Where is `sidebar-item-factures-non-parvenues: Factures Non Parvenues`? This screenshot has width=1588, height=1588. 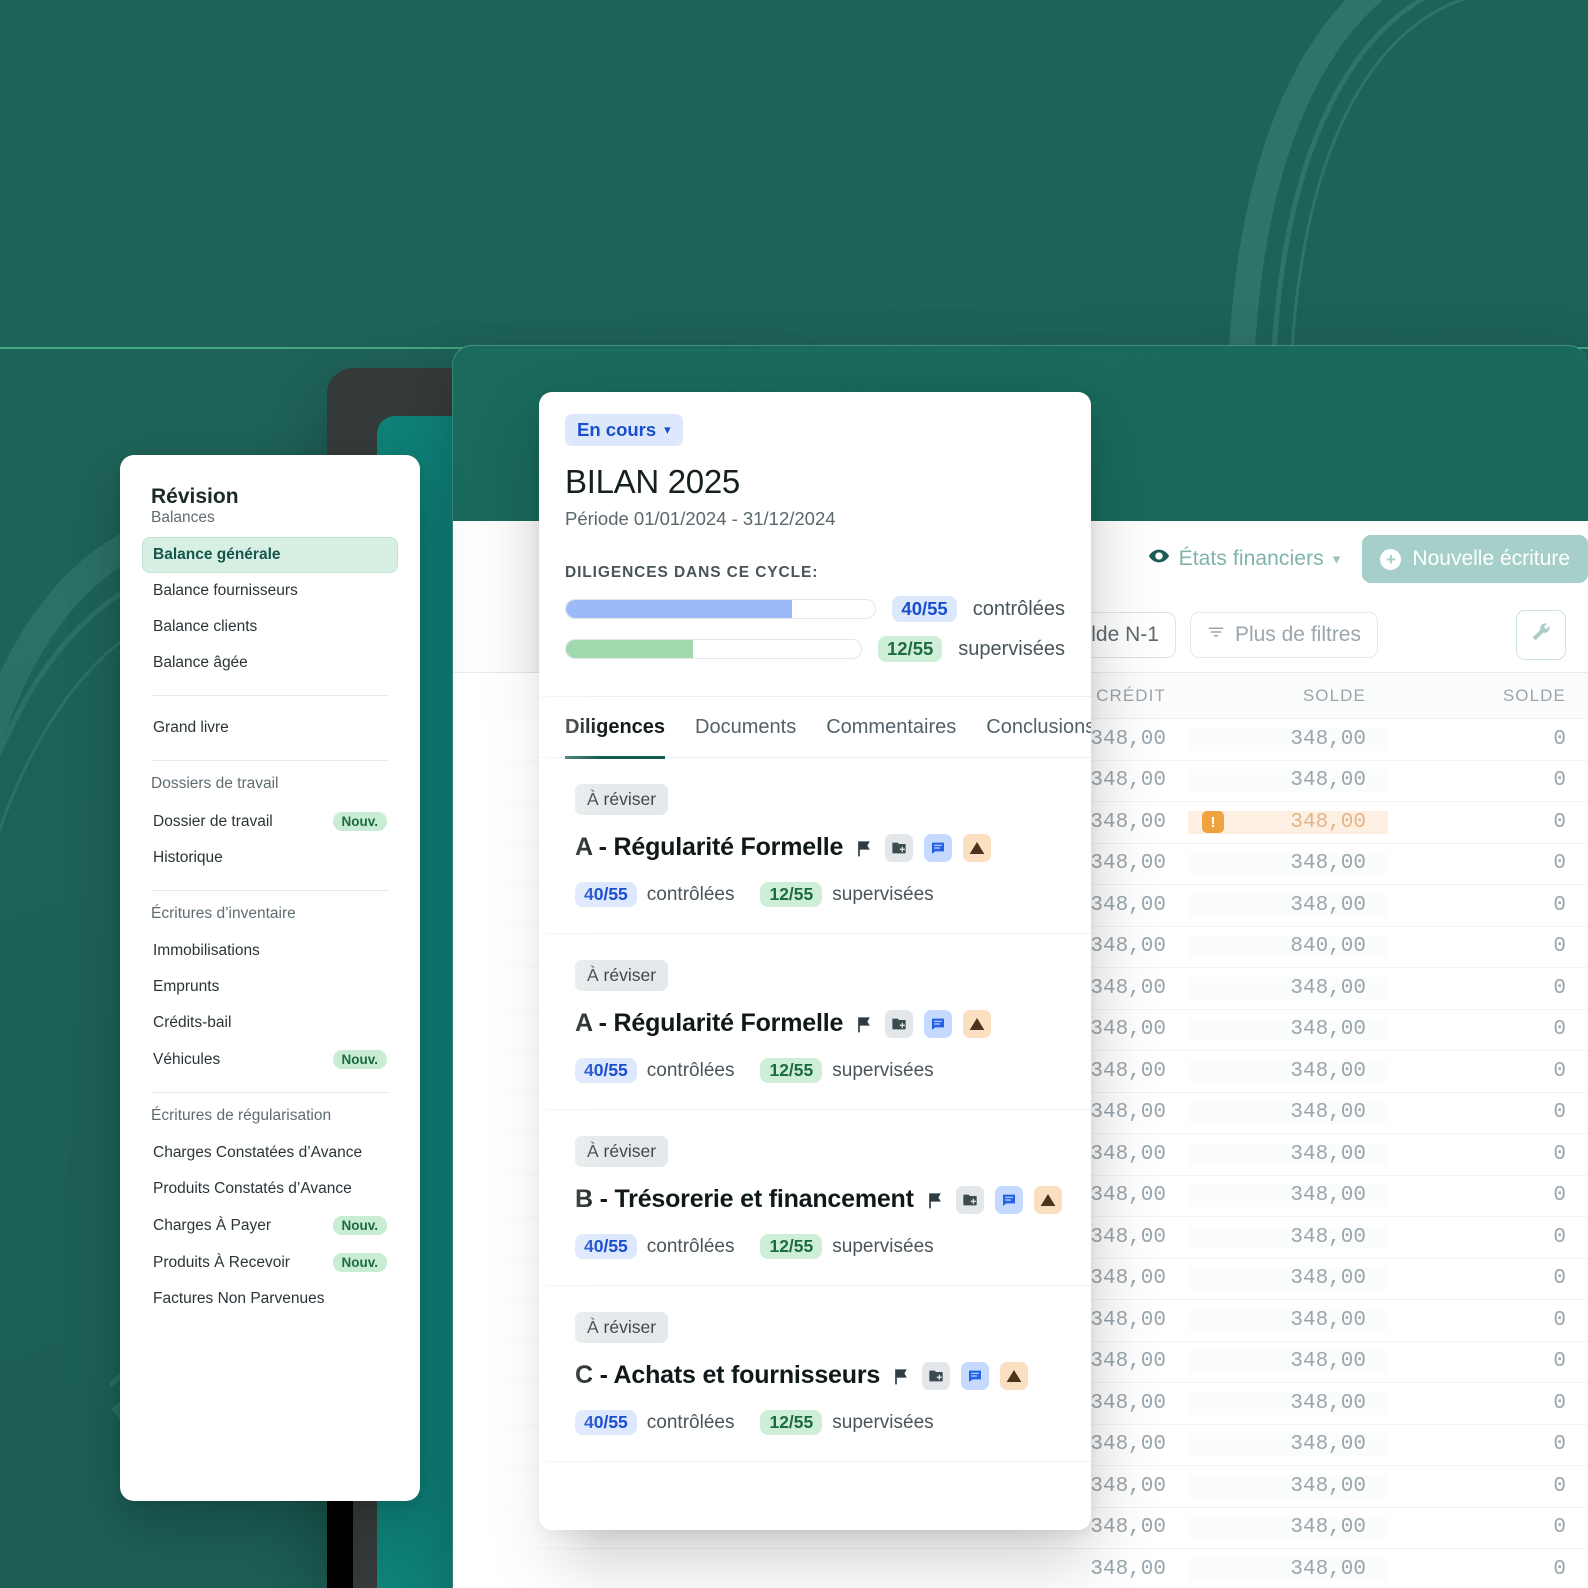 sidebar-item-factures-non-parvenues: Factures Non Parvenues is located at coordinates (270, 1299).